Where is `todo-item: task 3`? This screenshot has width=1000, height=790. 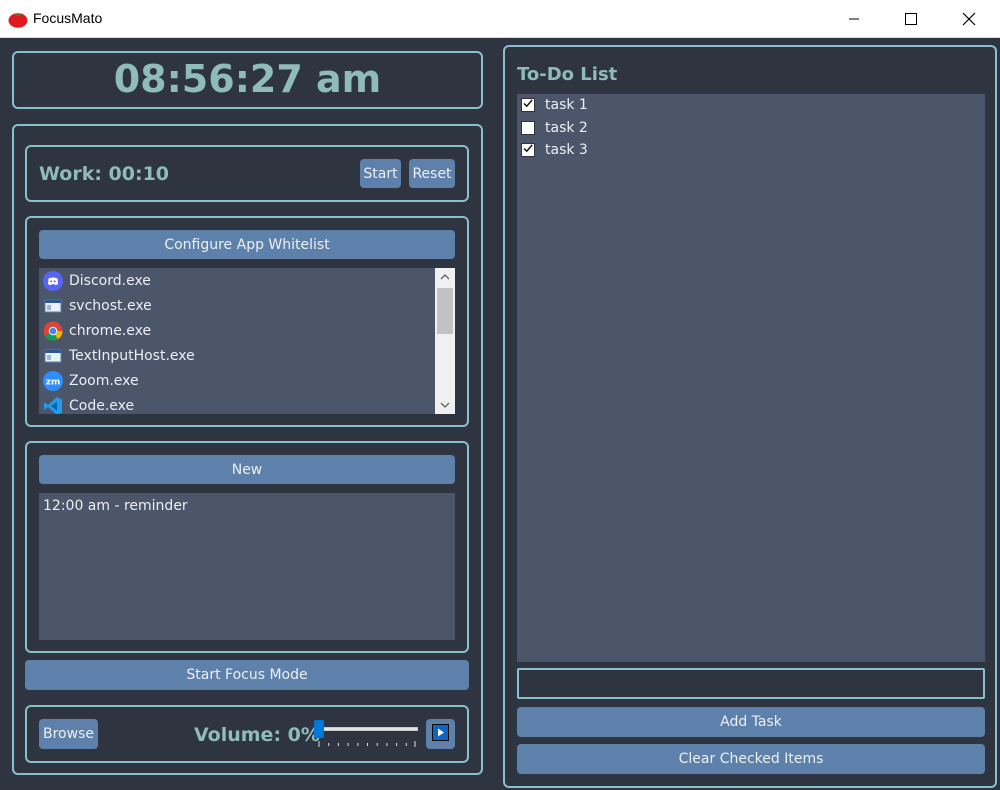 todo-item: task 3 is located at coordinates (554, 150).